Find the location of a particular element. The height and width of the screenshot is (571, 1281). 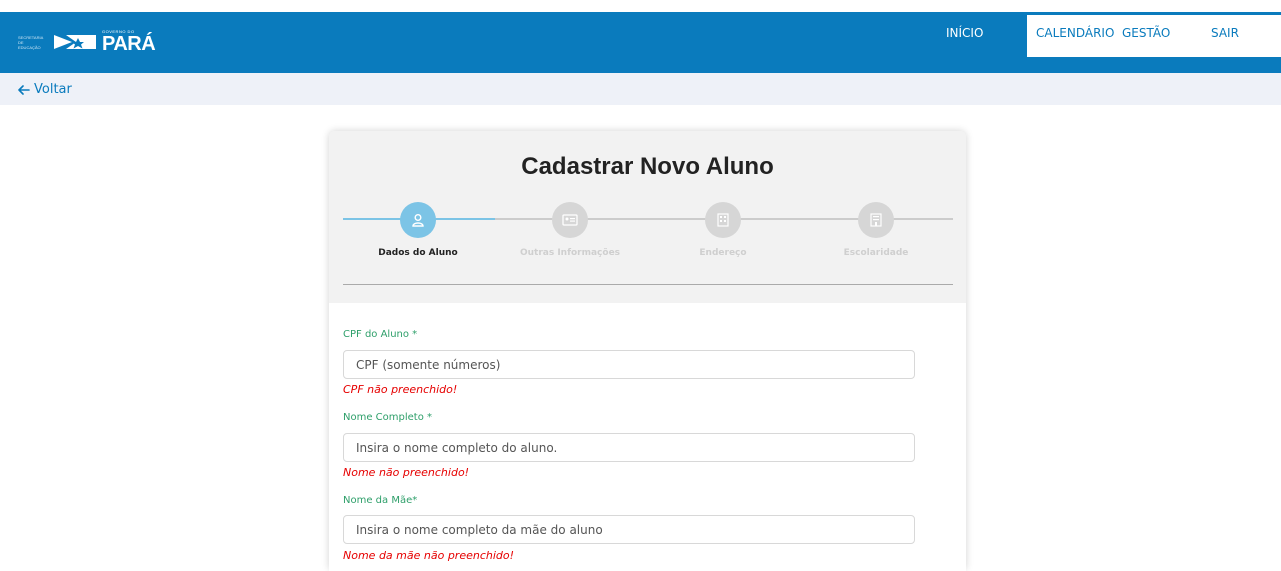

flag-star-icon is located at coordinates (75, 42).